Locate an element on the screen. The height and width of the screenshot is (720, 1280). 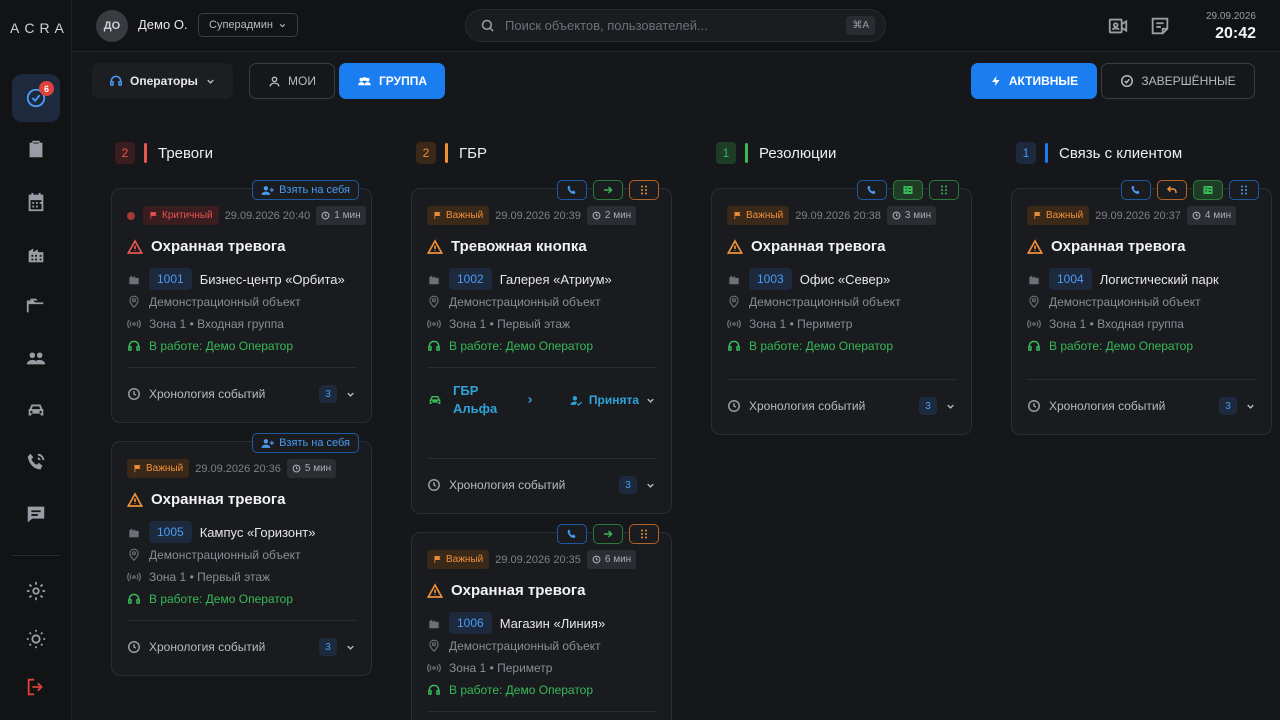
object-number: 1006 is located at coordinates (470, 623).